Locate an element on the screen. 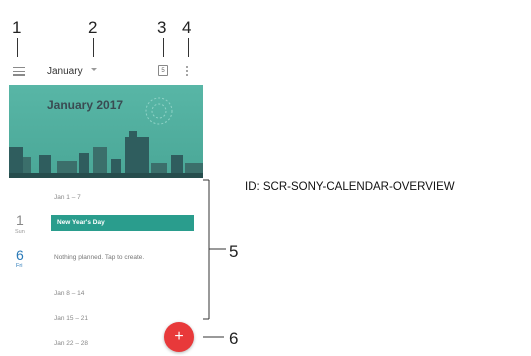 Image resolution: width=531 pixels, height=356 pixels. week-header: Jan 1 – 7 is located at coordinates (67, 197).